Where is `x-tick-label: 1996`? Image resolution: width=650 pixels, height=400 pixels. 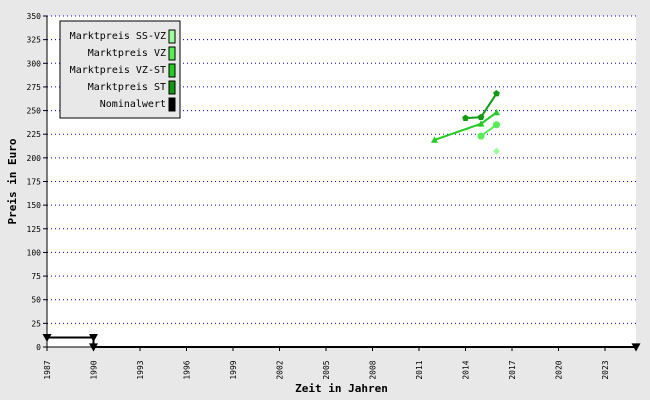
x-tick-label: 1996 is located at coordinates (187, 369).